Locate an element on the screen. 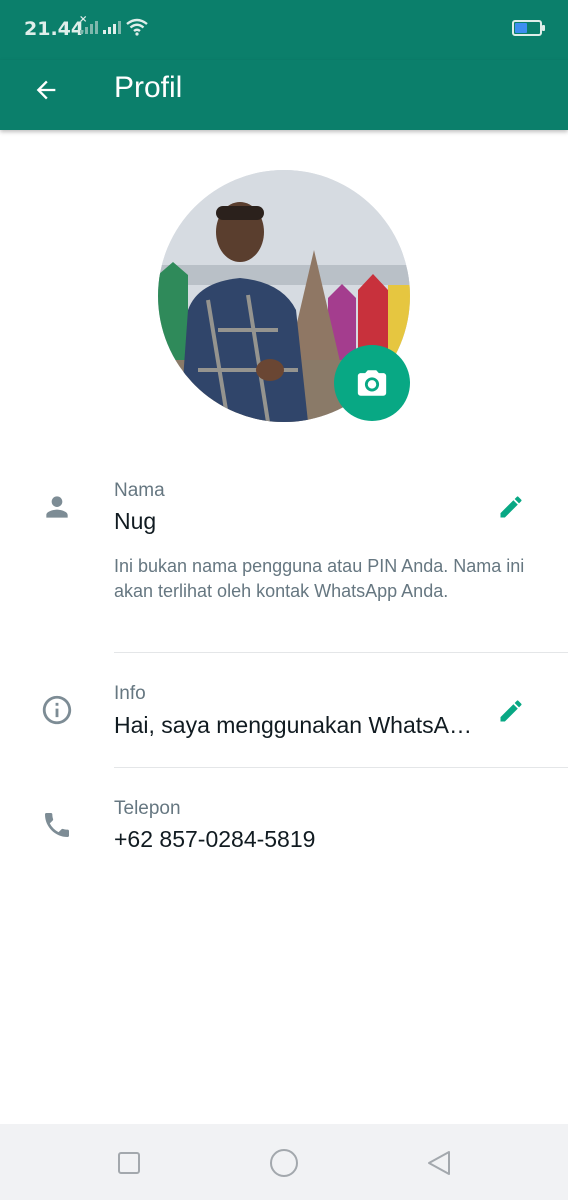 Image resolution: width=568 pixels, height=1200 pixels. phone-icon is located at coordinates (57, 825).